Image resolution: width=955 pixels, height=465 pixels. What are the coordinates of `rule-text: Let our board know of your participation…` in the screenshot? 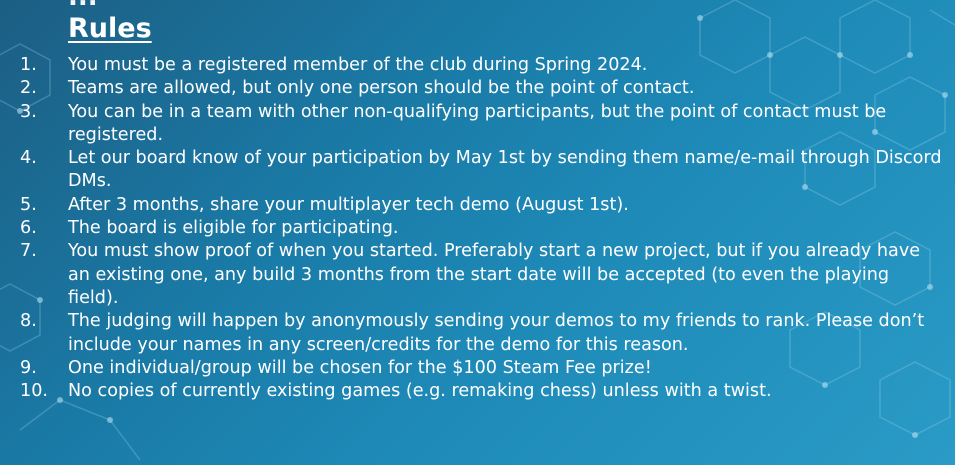 It's located at (505, 170).